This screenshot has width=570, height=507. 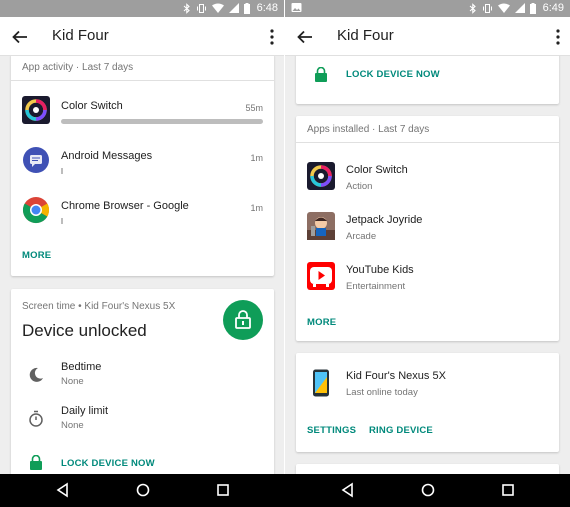 What do you see at coordinates (427, 129) in the screenshot?
I see `card-header: Apps installed · Last 7 days` at bounding box center [427, 129].